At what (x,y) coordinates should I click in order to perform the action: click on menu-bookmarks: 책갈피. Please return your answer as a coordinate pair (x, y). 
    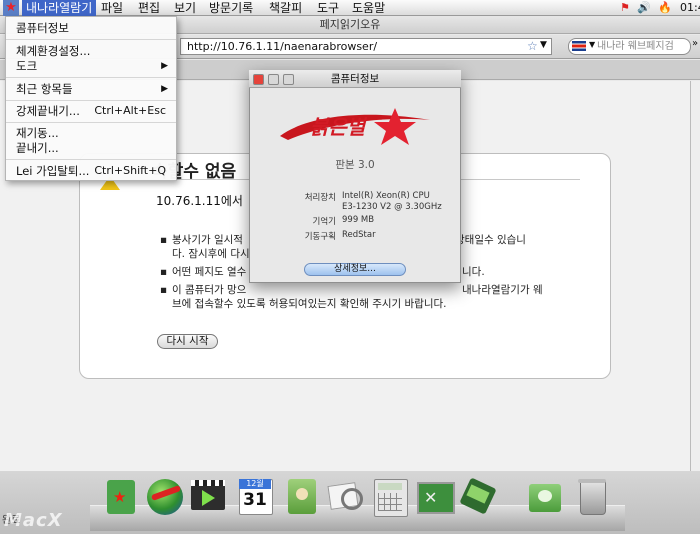
    Looking at the image, I should click on (285, 8).